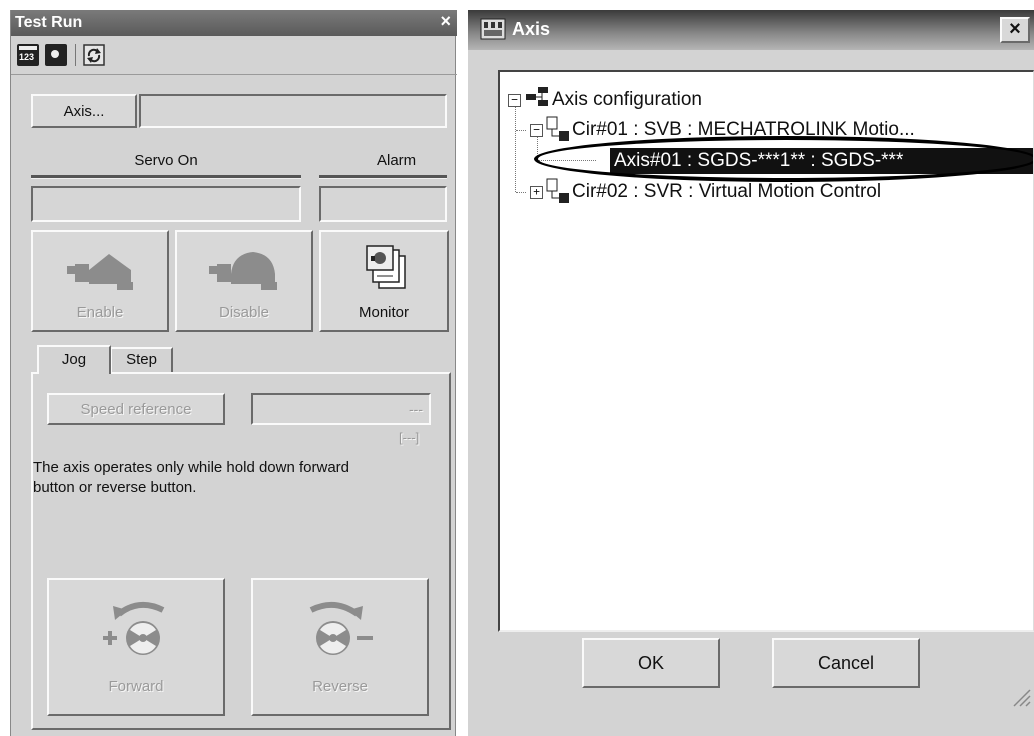 This screenshot has height=736, width=1034. Describe the element at coordinates (383, 204) in the screenshot. I see `alarm-status-field` at that location.